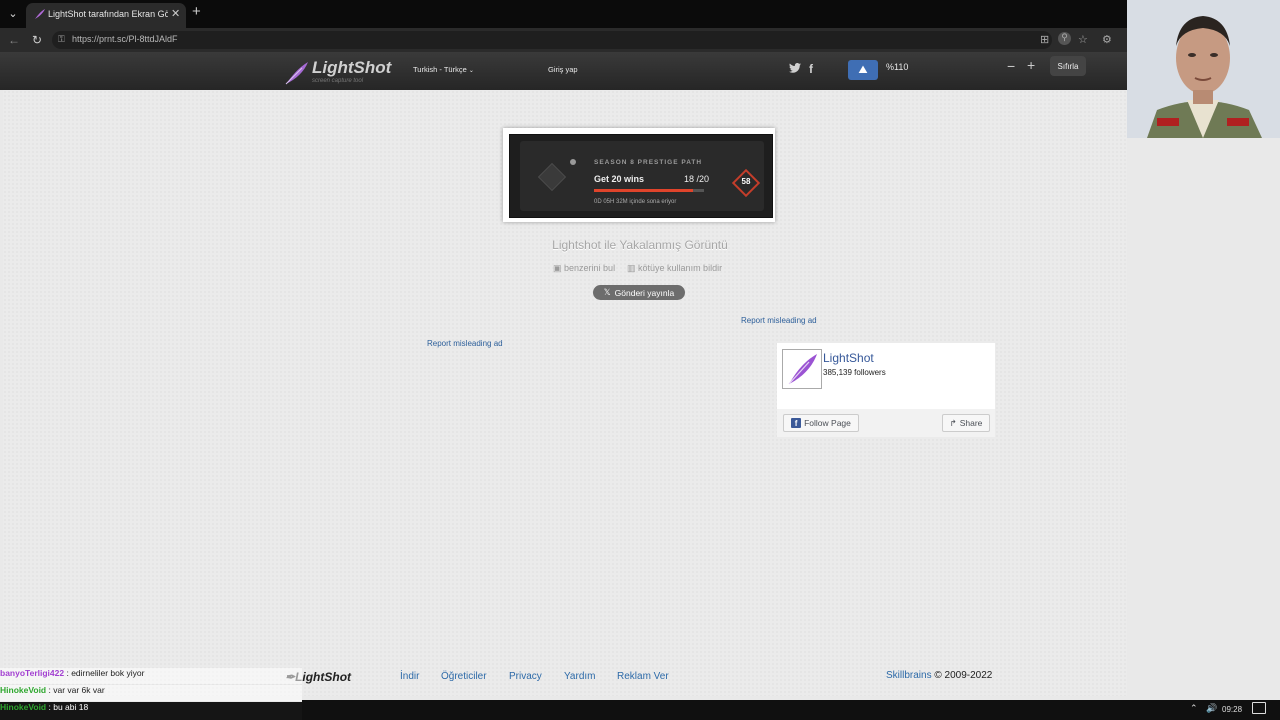 This screenshot has width=1280, height=720. I want to click on tweet-label: Gönderi yayınla, so click(644, 292).